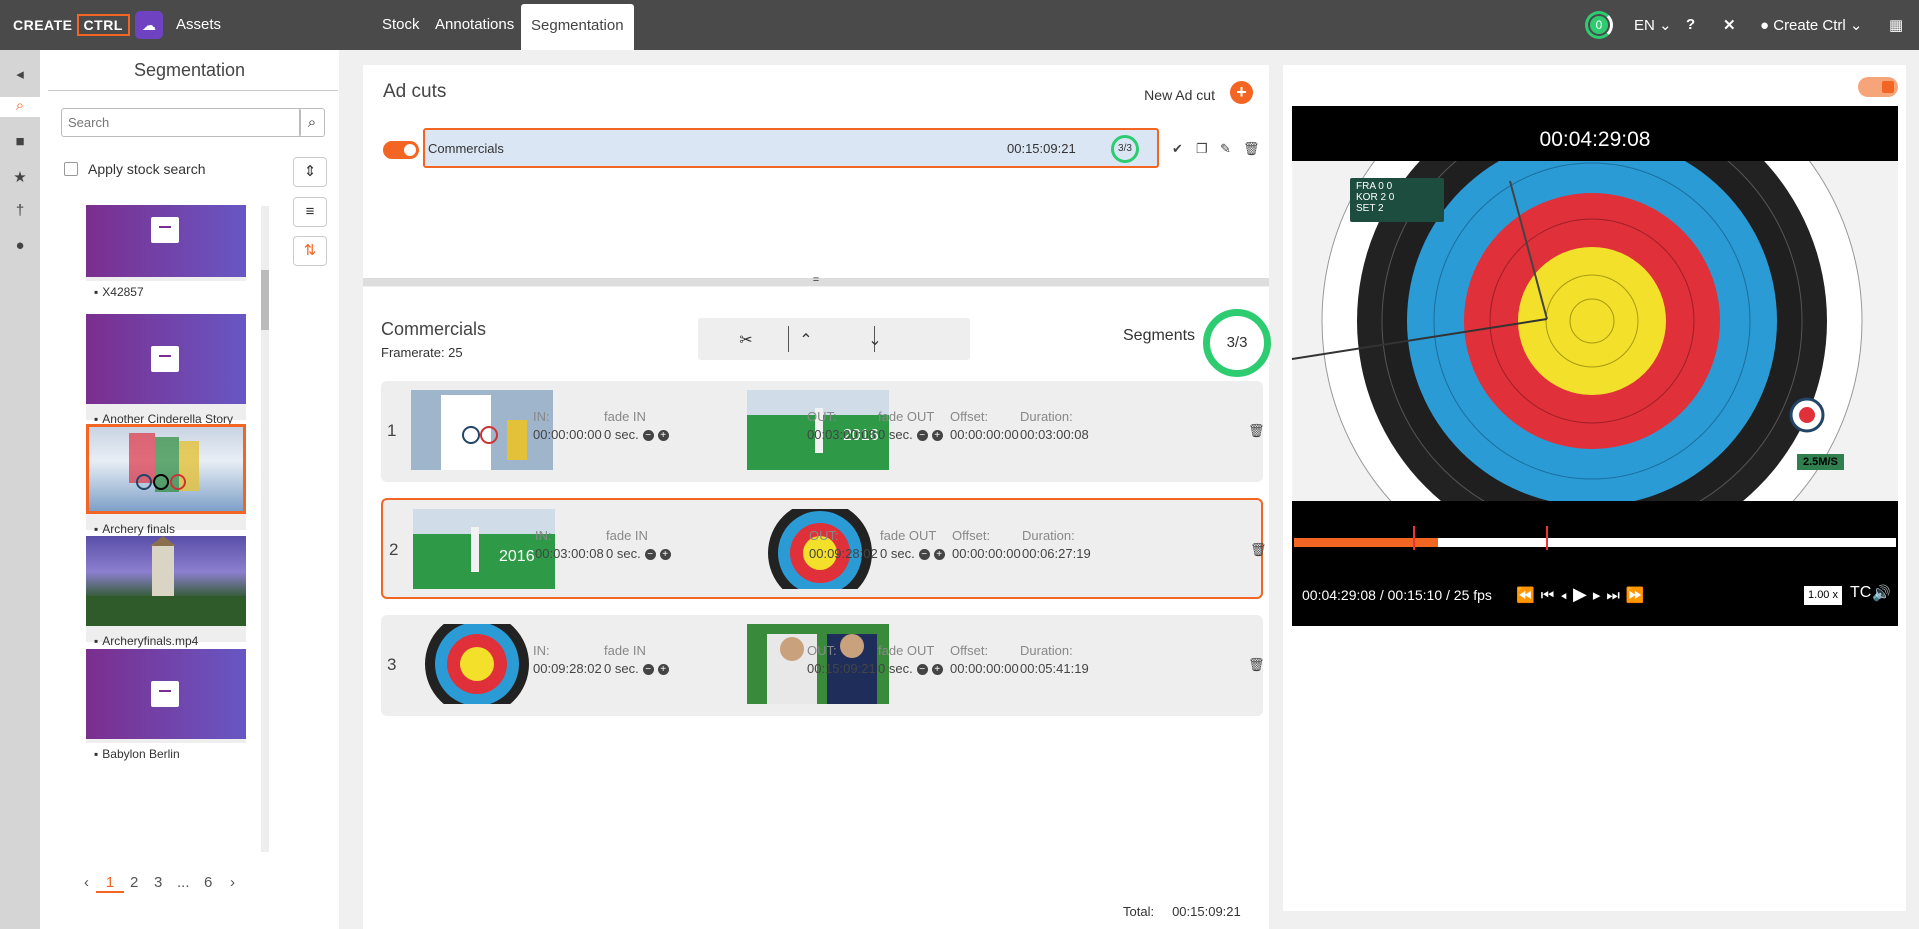 The height and width of the screenshot is (929, 1919). What do you see at coordinates (401, 150) in the screenshot?
I see `ad-cut-toggle` at bounding box center [401, 150].